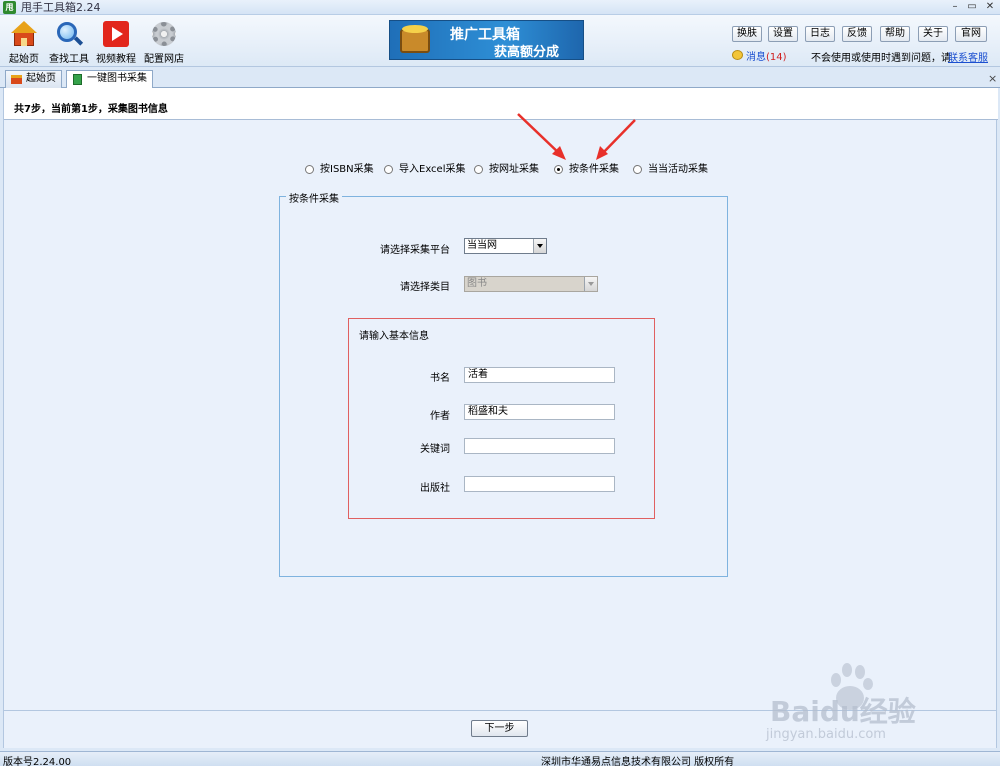 The width and height of the screenshot is (1000, 766). I want to click on help-text: 不会使用或使用时遇到问题，请, so click(881, 58).